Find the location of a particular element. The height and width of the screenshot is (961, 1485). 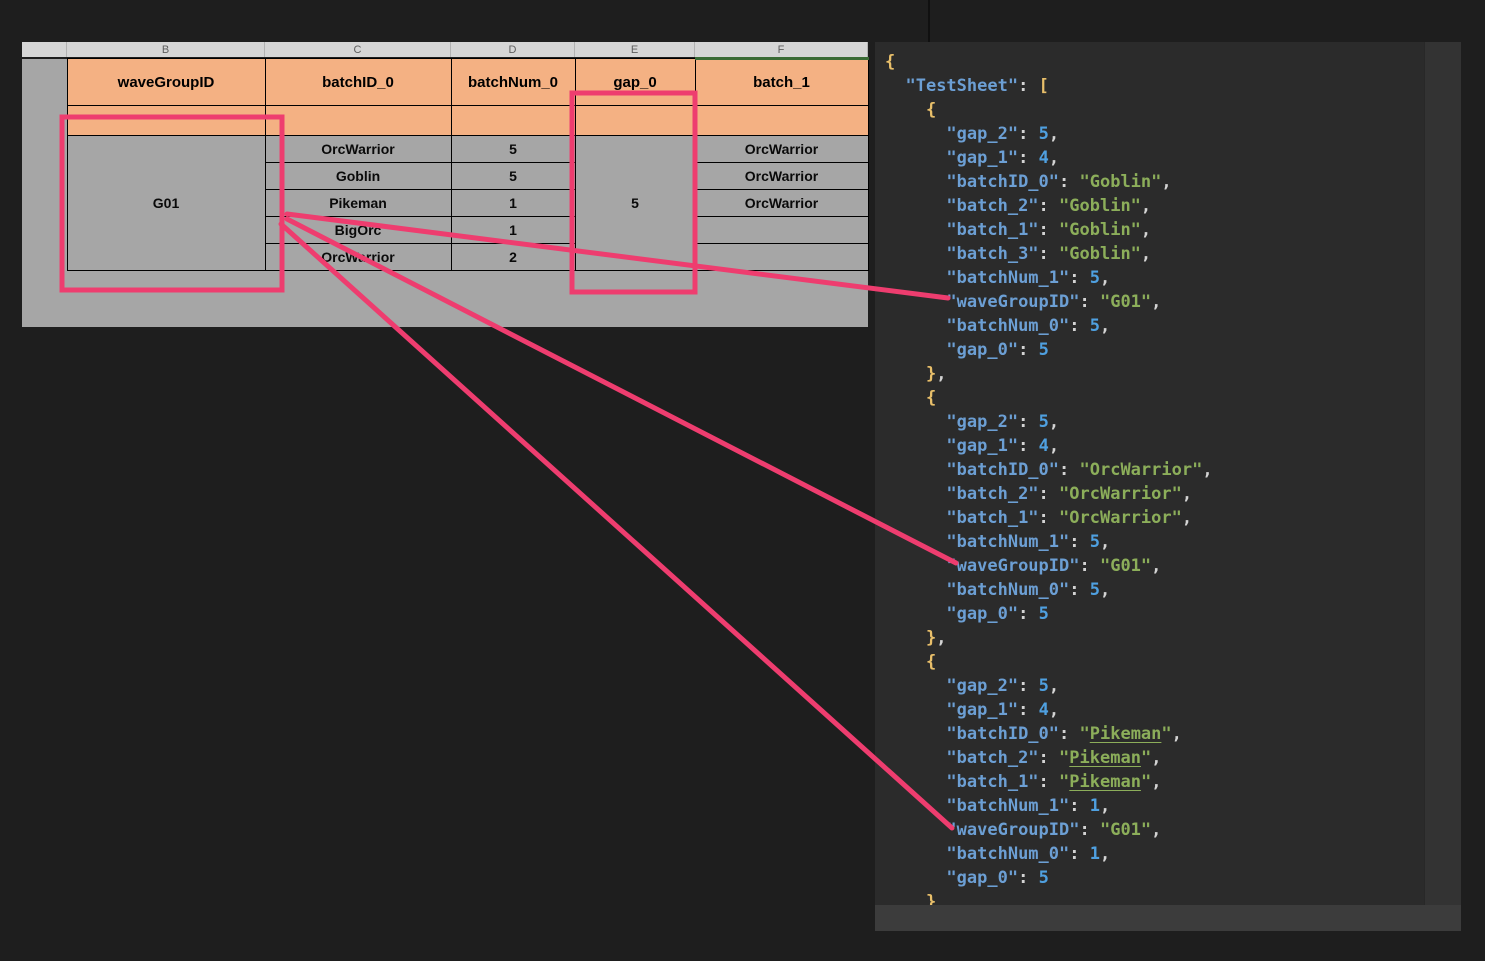

code-line: "batchID_0": "OrcWarrior", is located at coordinates (1049, 470).